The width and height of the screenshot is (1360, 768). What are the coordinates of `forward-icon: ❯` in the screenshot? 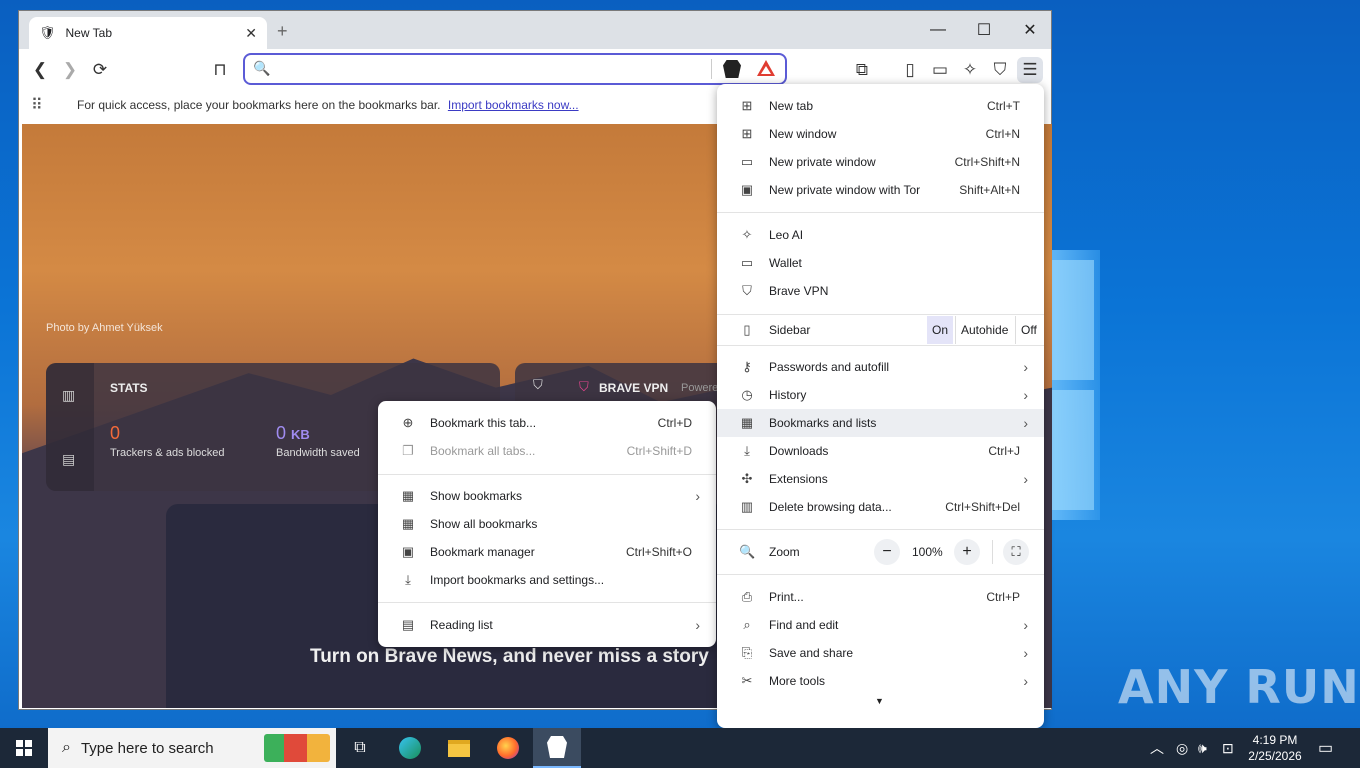 It's located at (70, 70).